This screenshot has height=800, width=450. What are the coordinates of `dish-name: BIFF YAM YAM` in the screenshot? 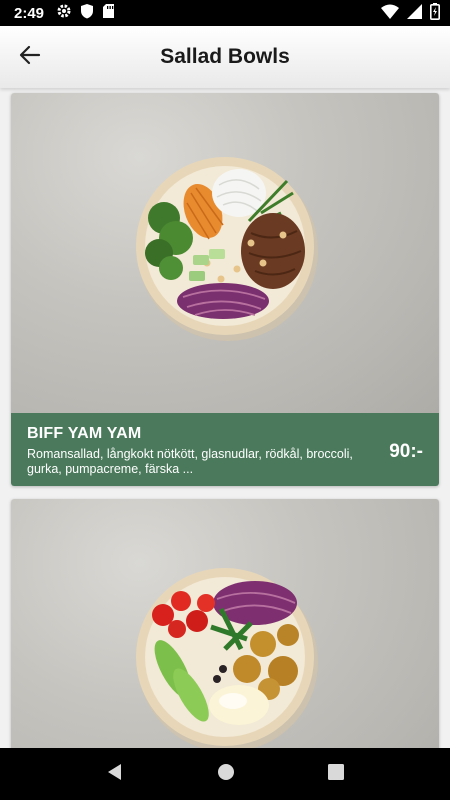 It's located at (84, 433).